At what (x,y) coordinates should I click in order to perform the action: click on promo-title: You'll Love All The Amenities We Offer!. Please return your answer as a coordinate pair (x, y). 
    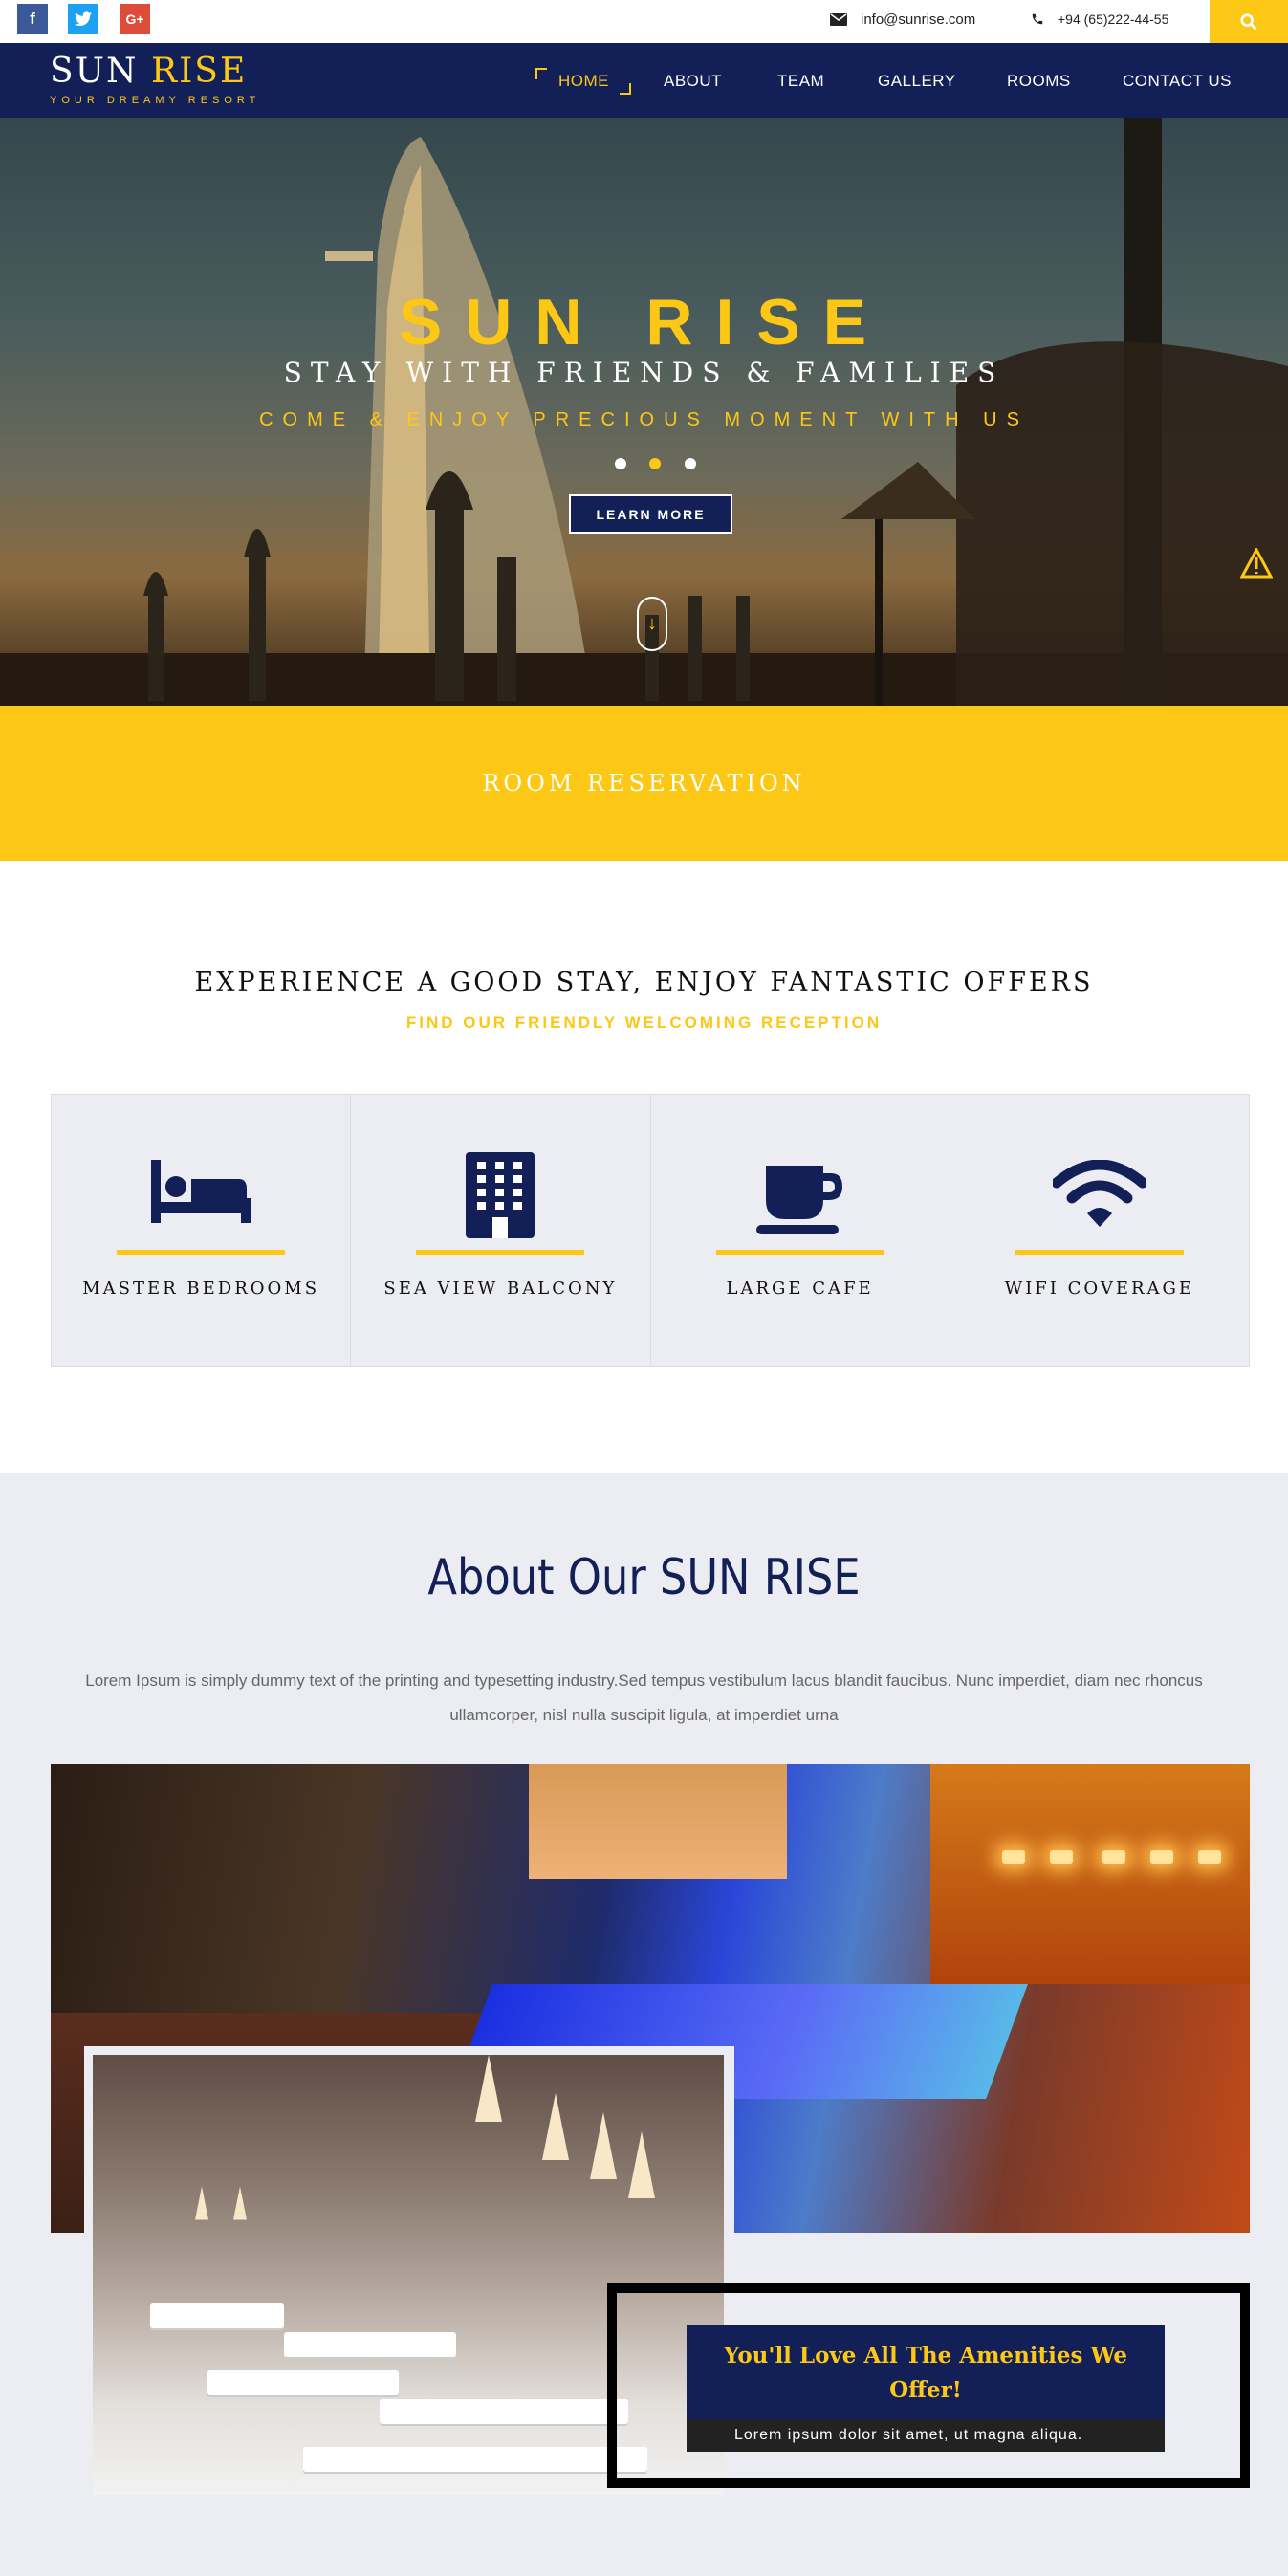
    Looking at the image, I should click on (925, 2373).